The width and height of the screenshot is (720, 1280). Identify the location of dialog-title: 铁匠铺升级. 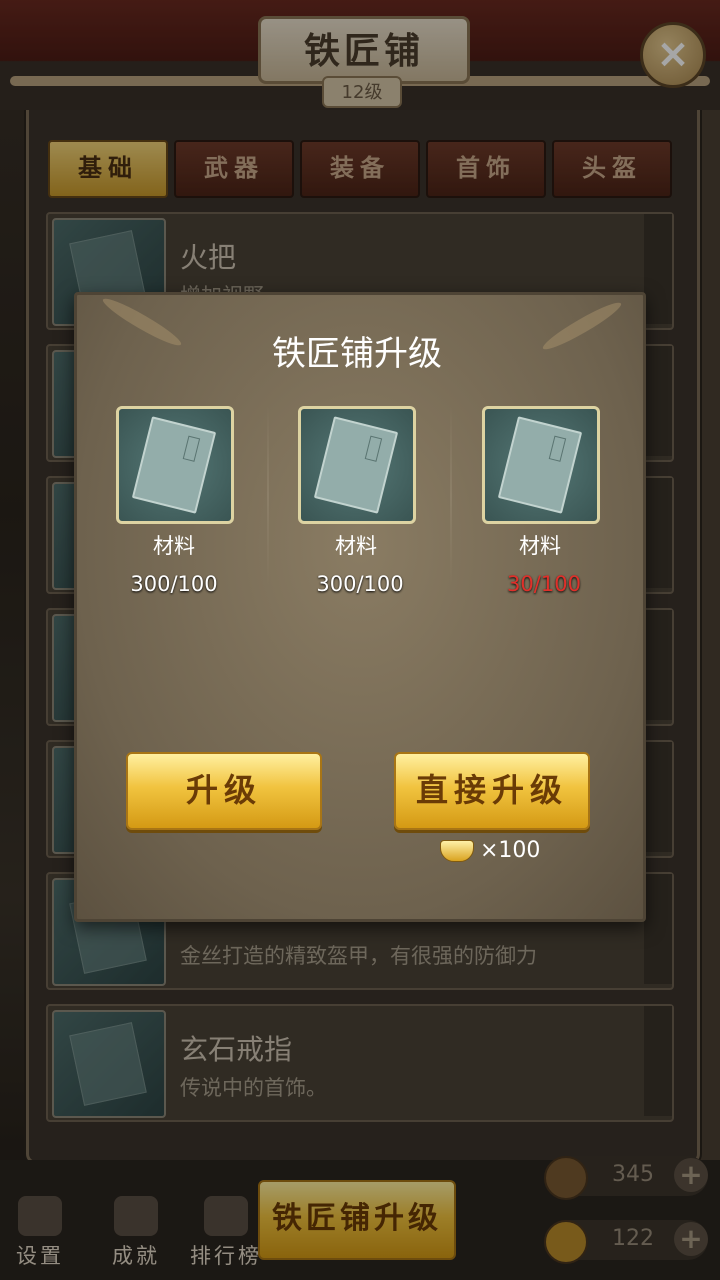
(357, 354).